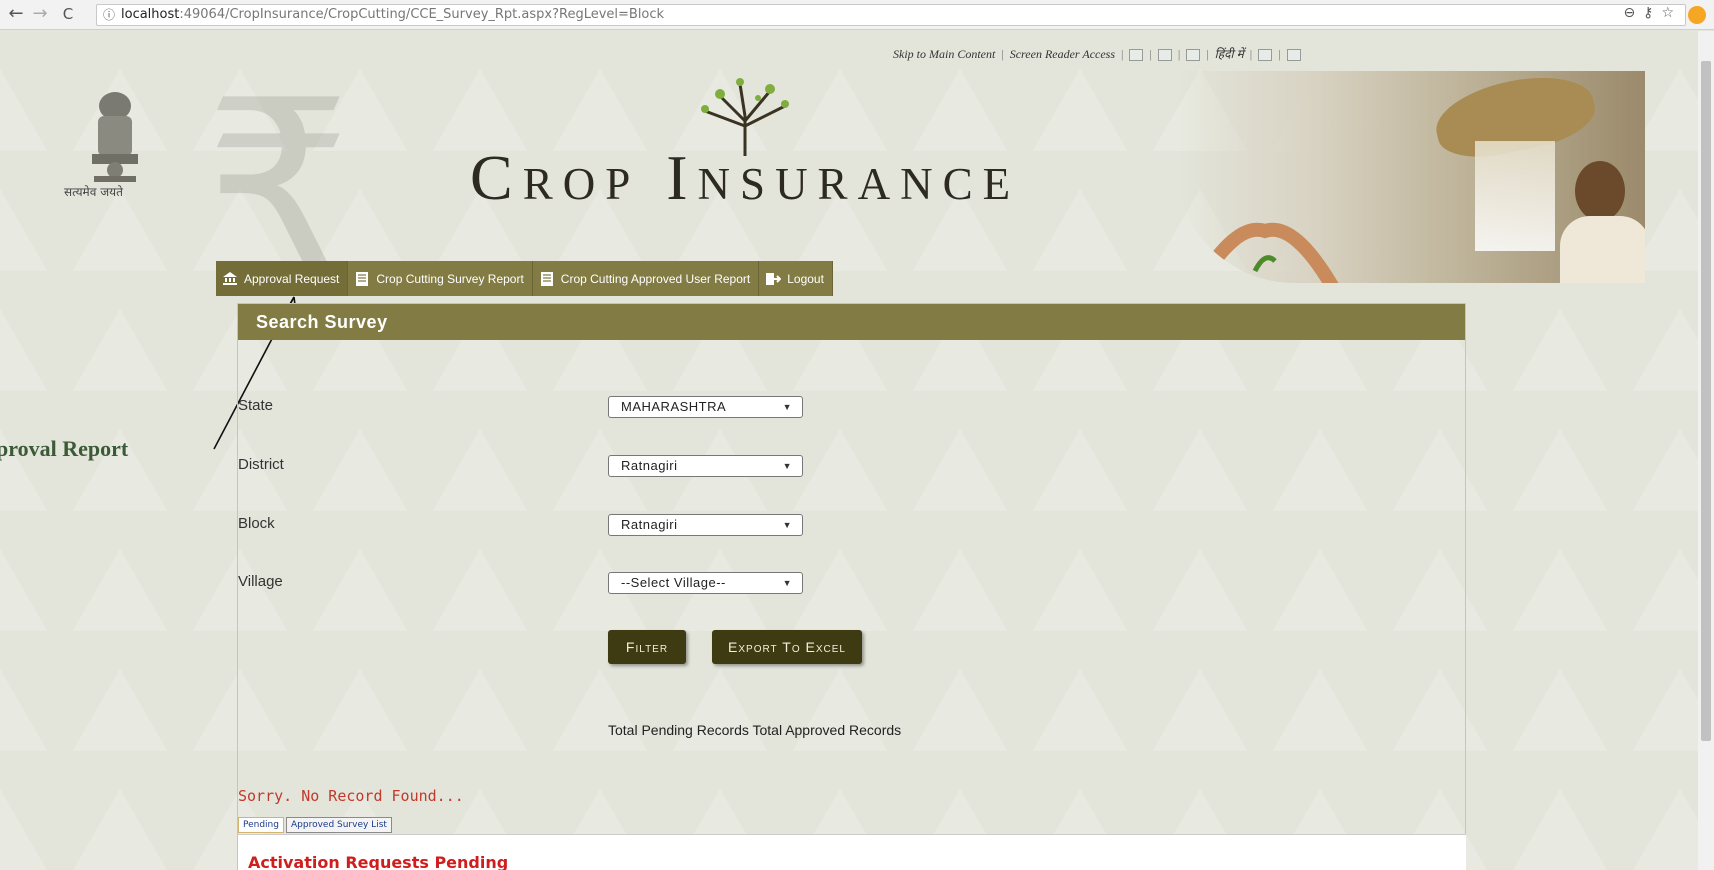 The image size is (1714, 870). I want to click on government-building-icon, so click(230, 278).